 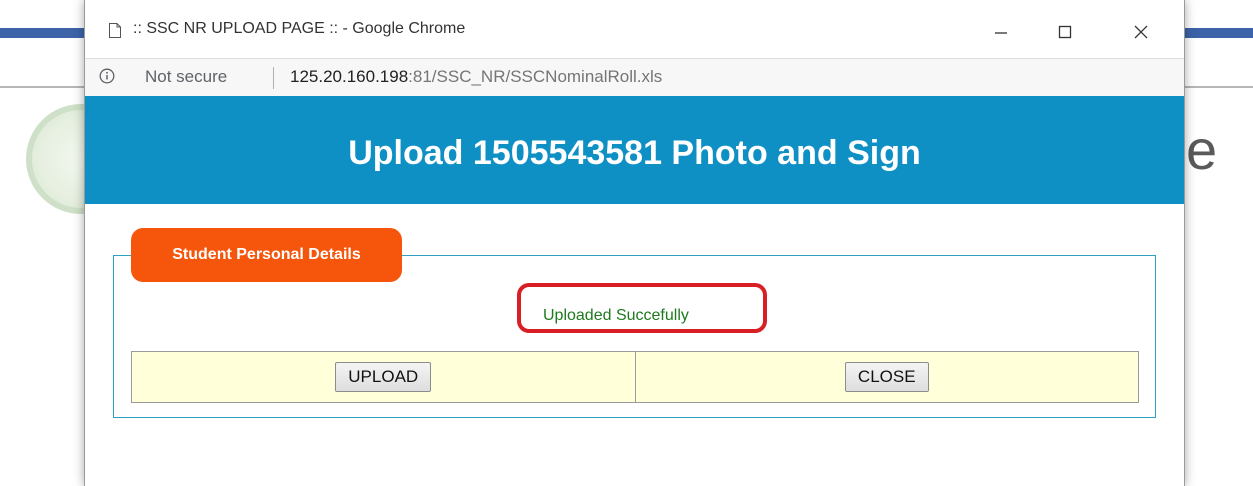 What do you see at coordinates (299, 28) in the screenshot?
I see `window-title: :: SSC NR UPLOAD PAGE :: - Google Chrome` at bounding box center [299, 28].